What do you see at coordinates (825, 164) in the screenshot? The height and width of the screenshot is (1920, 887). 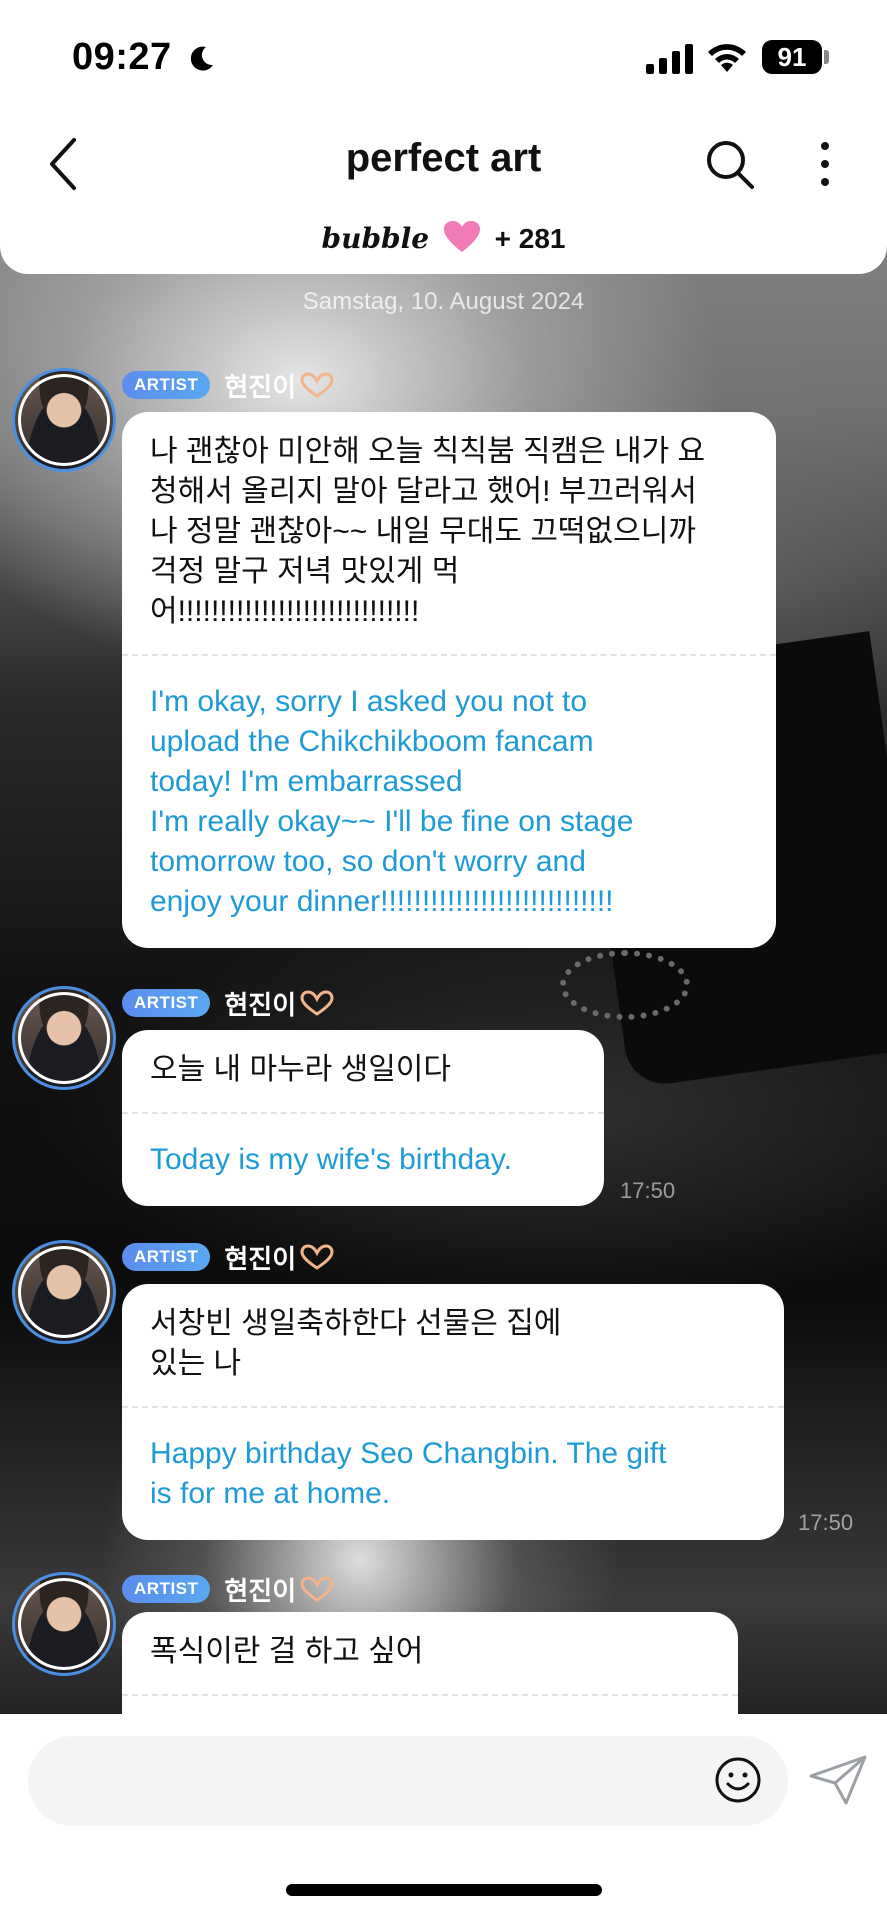 I see `more-vertical-icon` at bounding box center [825, 164].